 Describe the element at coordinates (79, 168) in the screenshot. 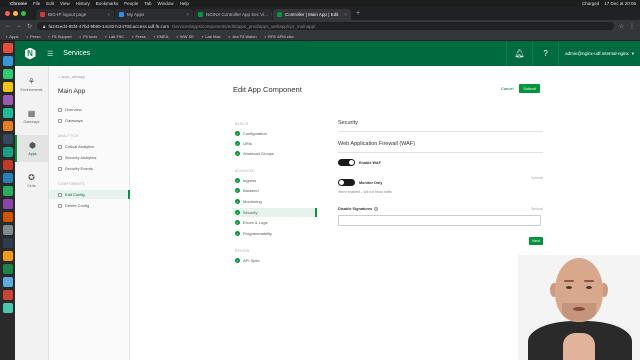

I see `subnav-item-label: Security Events` at that location.